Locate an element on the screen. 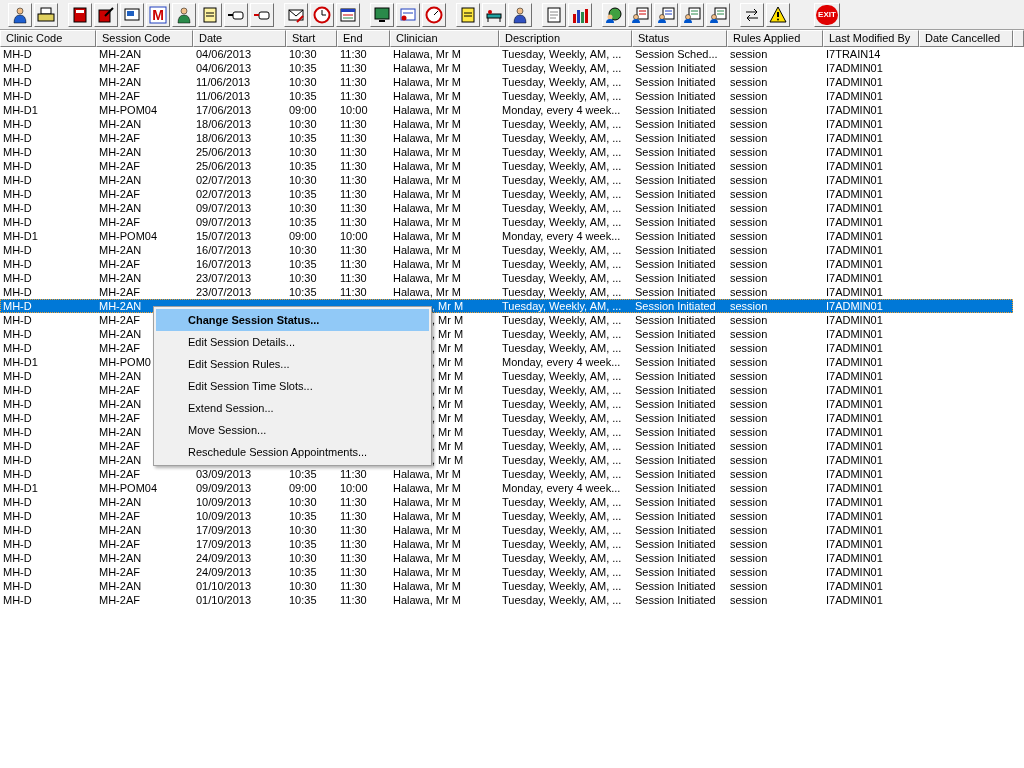 This screenshot has height=768, width=1024. notepad-pen-icon is located at coordinates (106, 14).